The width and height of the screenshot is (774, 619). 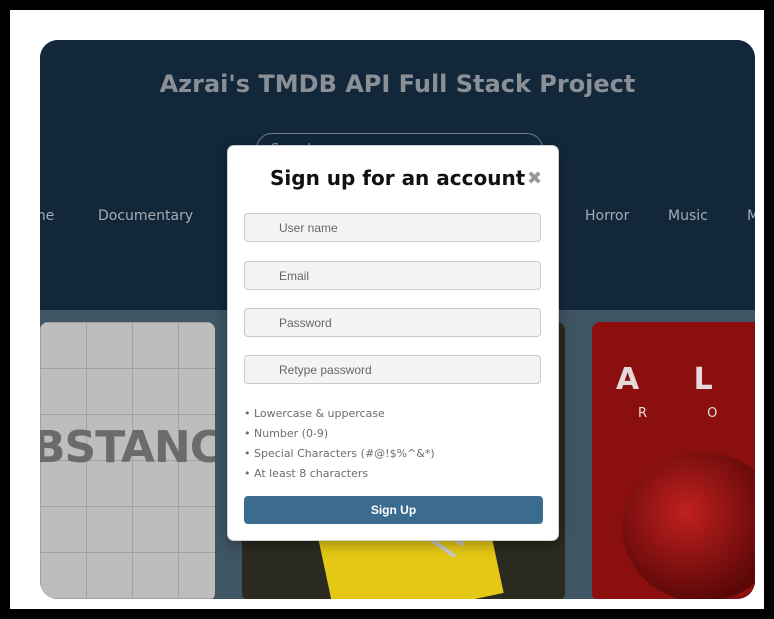 I want to click on site-title: Azrai's TMDB API Full Stack Project, so click(x=397, y=84).